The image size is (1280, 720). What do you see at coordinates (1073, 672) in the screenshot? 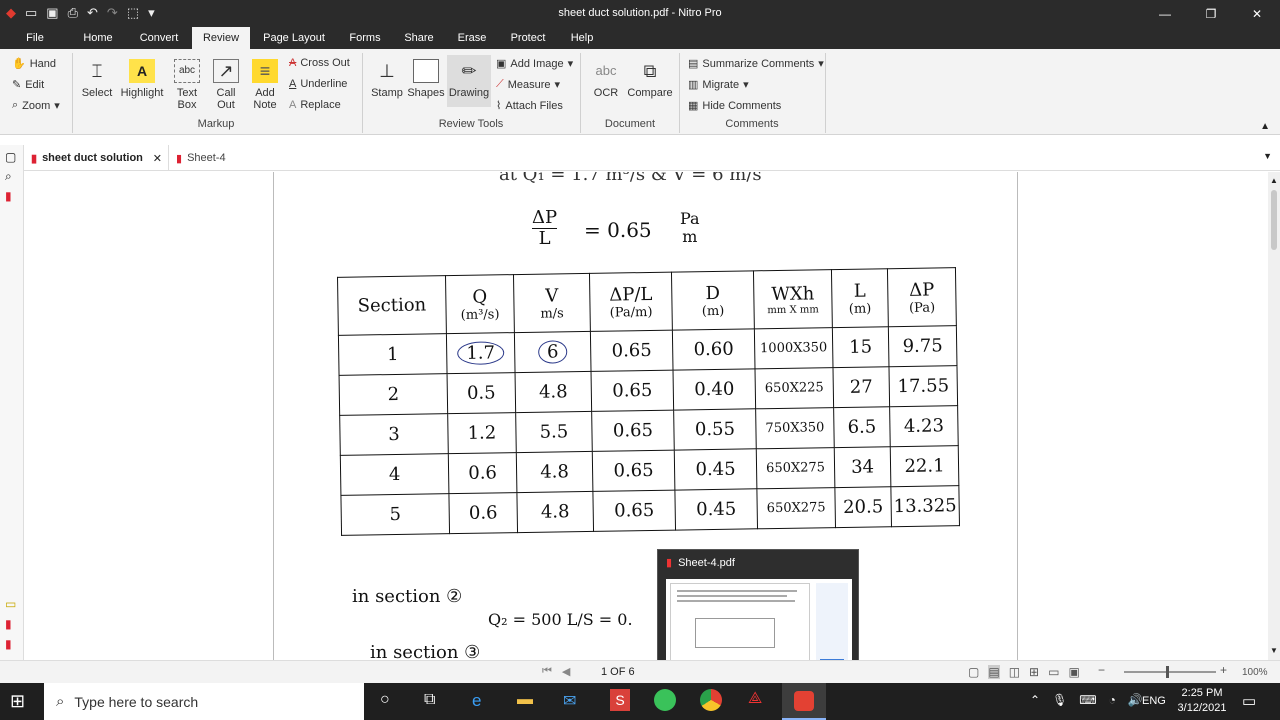
I see `fit-page-icon: ▣` at bounding box center [1073, 672].